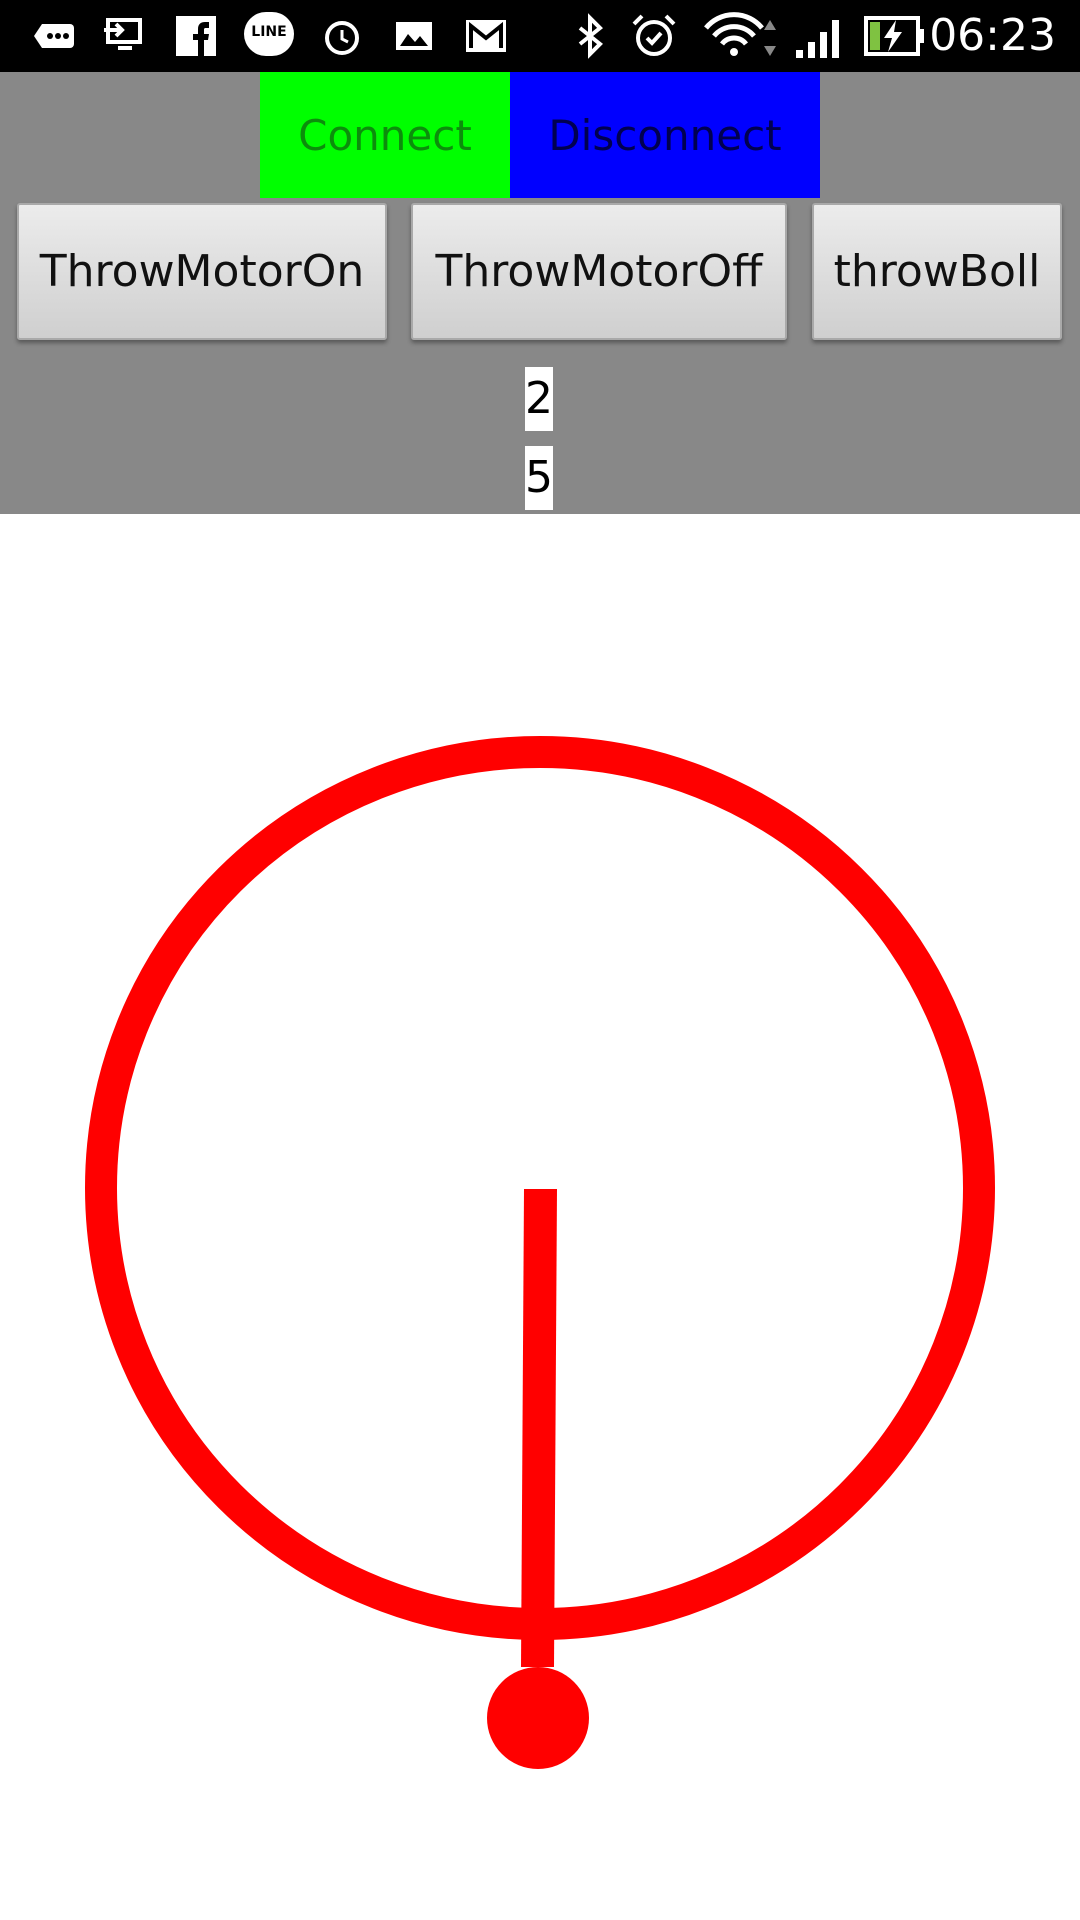 The width and height of the screenshot is (1080, 1920). I want to click on facebook-icon, so click(196, 36).